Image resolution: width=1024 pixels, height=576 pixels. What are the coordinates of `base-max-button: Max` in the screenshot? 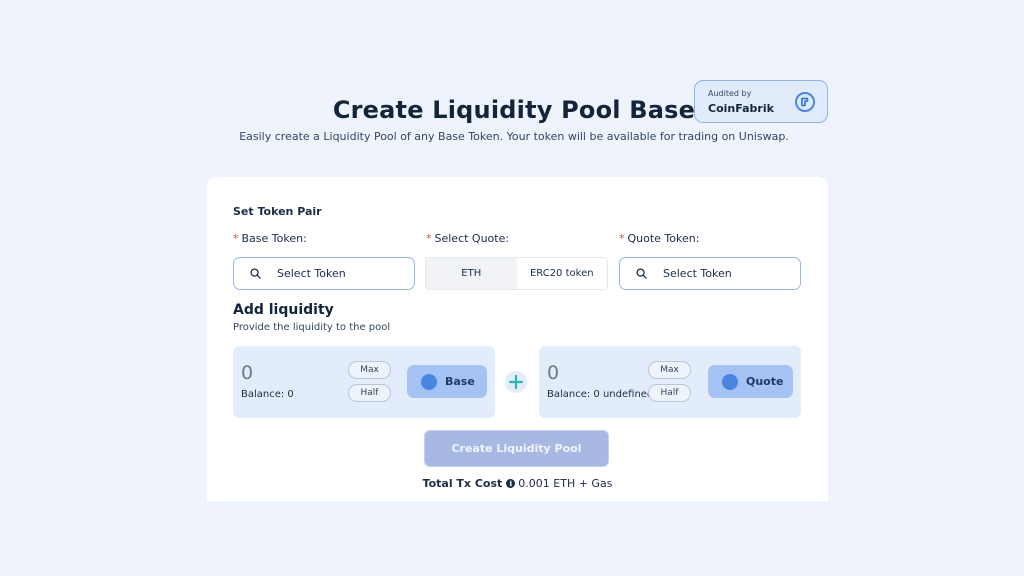 It's located at (369, 370).